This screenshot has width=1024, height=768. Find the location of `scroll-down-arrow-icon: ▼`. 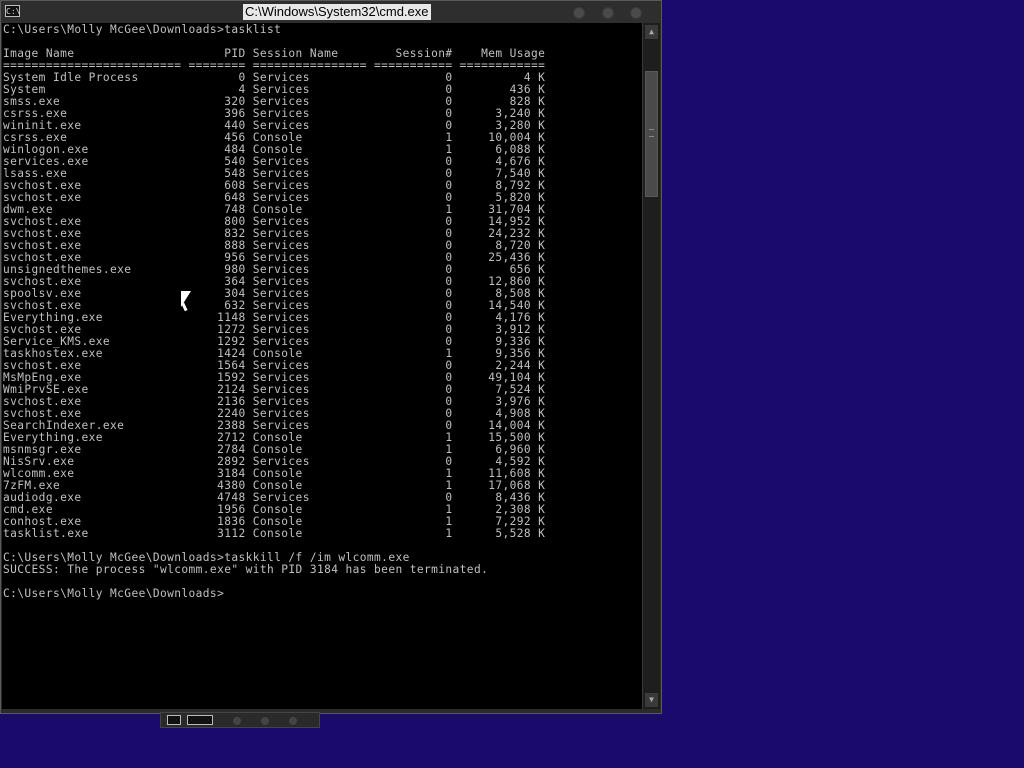

scroll-down-arrow-icon: ▼ is located at coordinates (651, 700).